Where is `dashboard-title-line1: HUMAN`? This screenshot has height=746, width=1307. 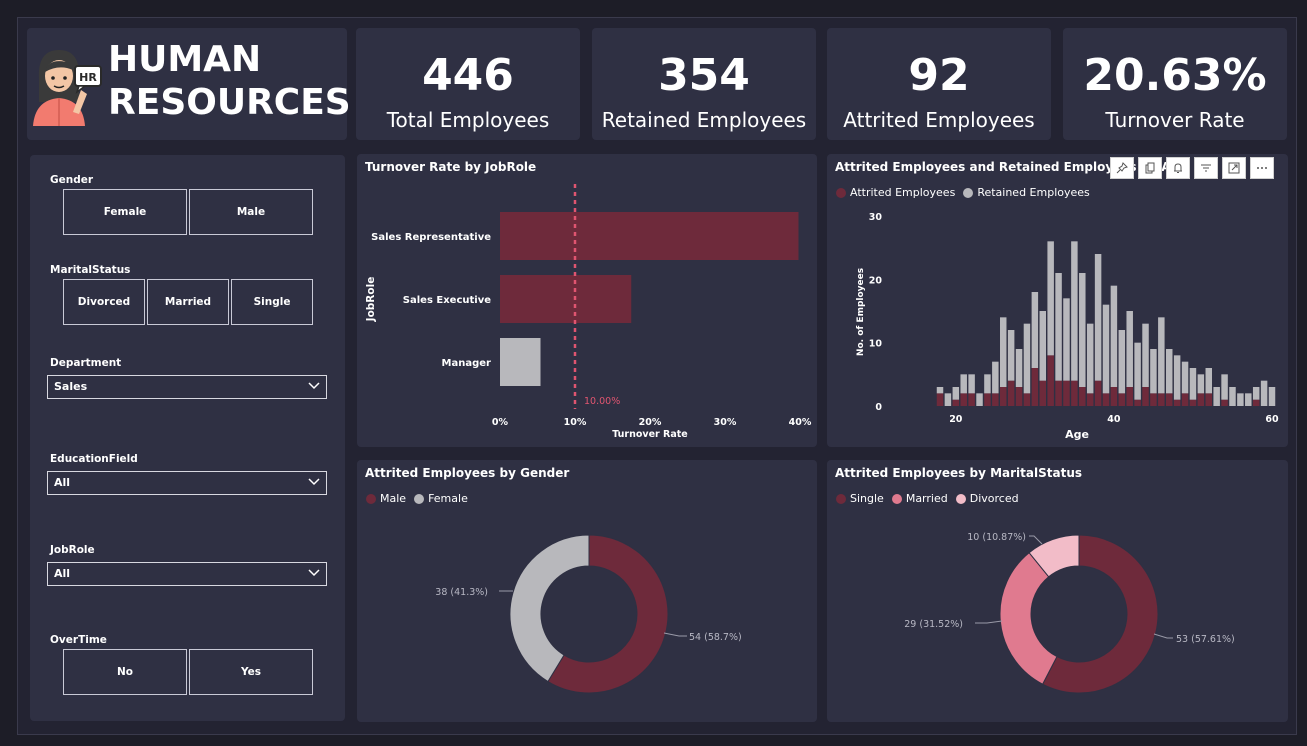 dashboard-title-line1: HUMAN is located at coordinates (185, 59).